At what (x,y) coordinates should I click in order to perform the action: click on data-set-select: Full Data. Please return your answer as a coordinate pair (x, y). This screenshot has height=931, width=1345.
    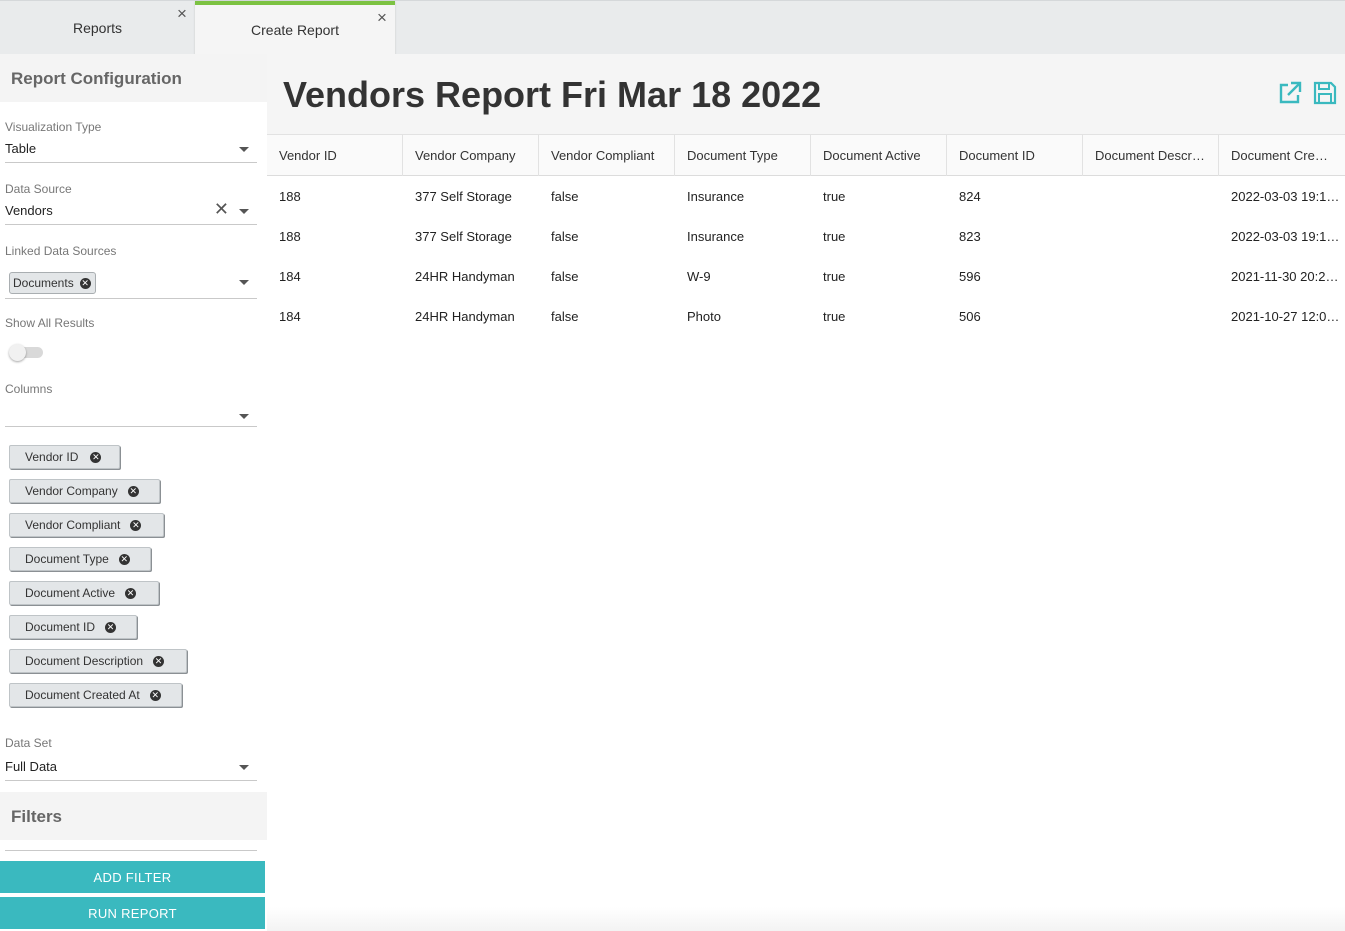
    Looking at the image, I should click on (131, 769).